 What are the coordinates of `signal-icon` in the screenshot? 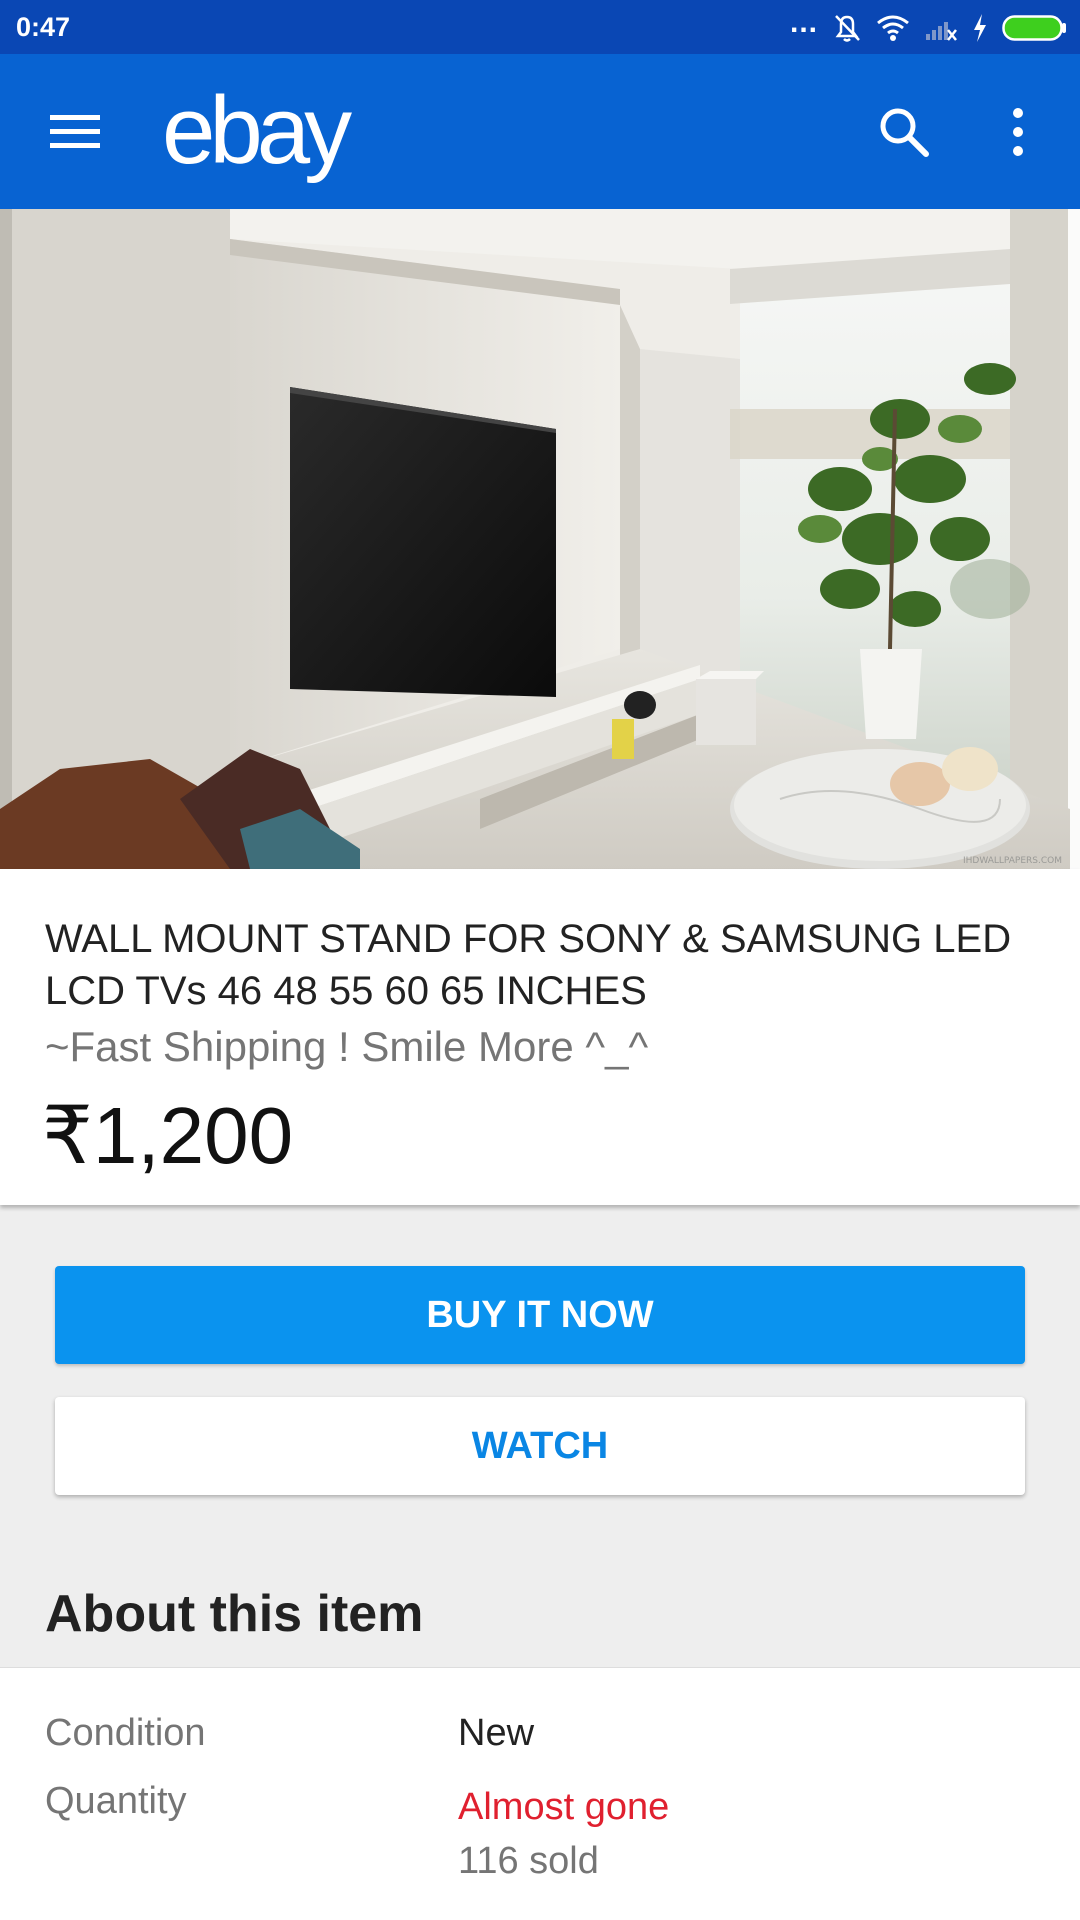 It's located at (941, 31).